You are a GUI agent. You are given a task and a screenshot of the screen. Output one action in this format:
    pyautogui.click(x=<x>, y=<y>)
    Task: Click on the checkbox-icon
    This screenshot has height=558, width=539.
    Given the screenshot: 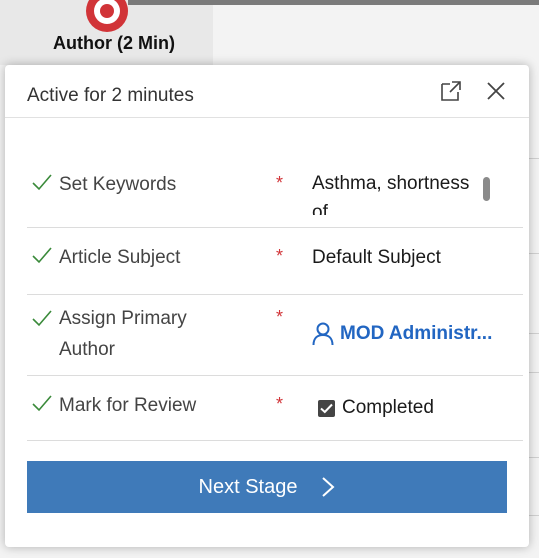 What is the action you would take?
    pyautogui.click(x=326, y=408)
    